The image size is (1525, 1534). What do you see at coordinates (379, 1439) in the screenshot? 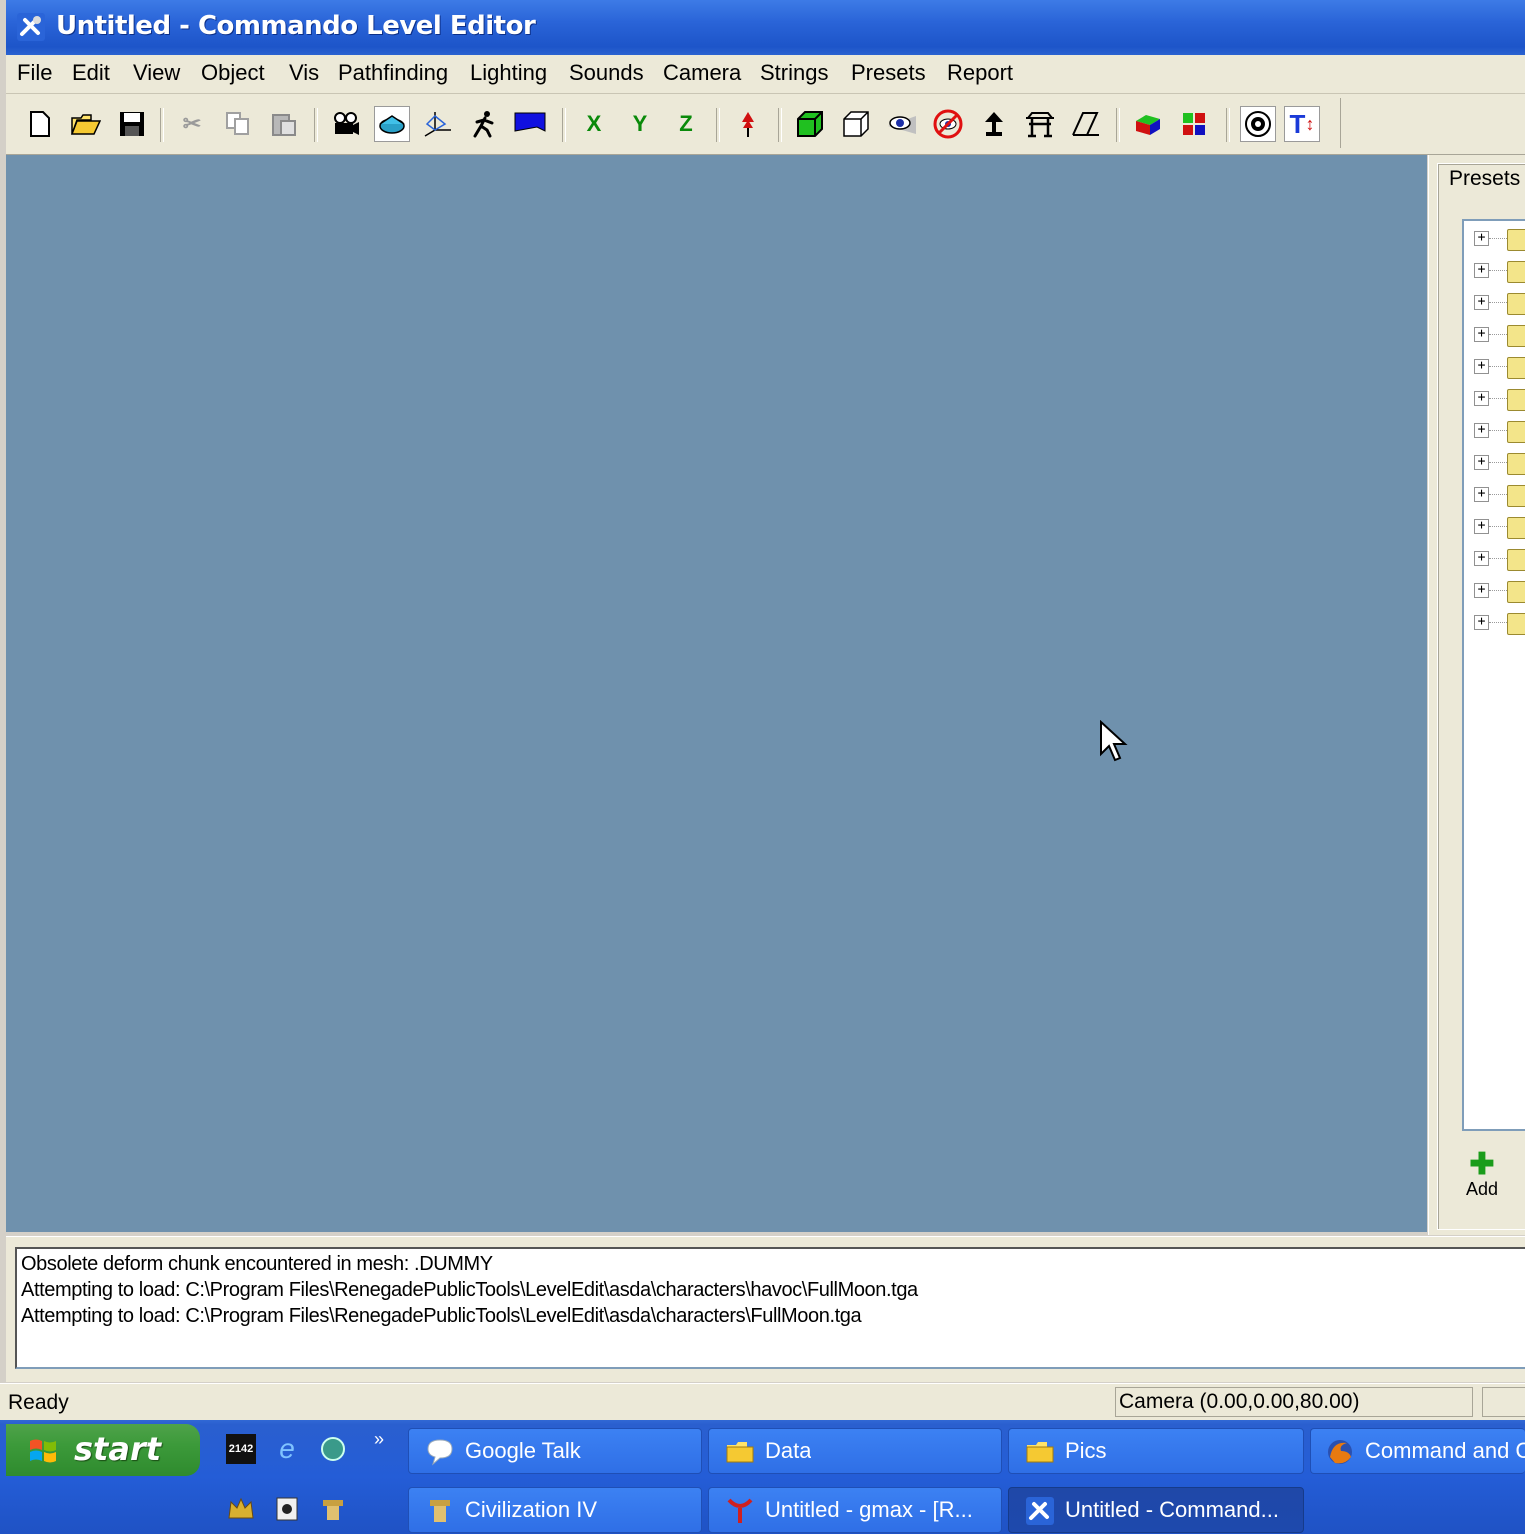
I see `quicklaunch-more-button: »` at bounding box center [379, 1439].